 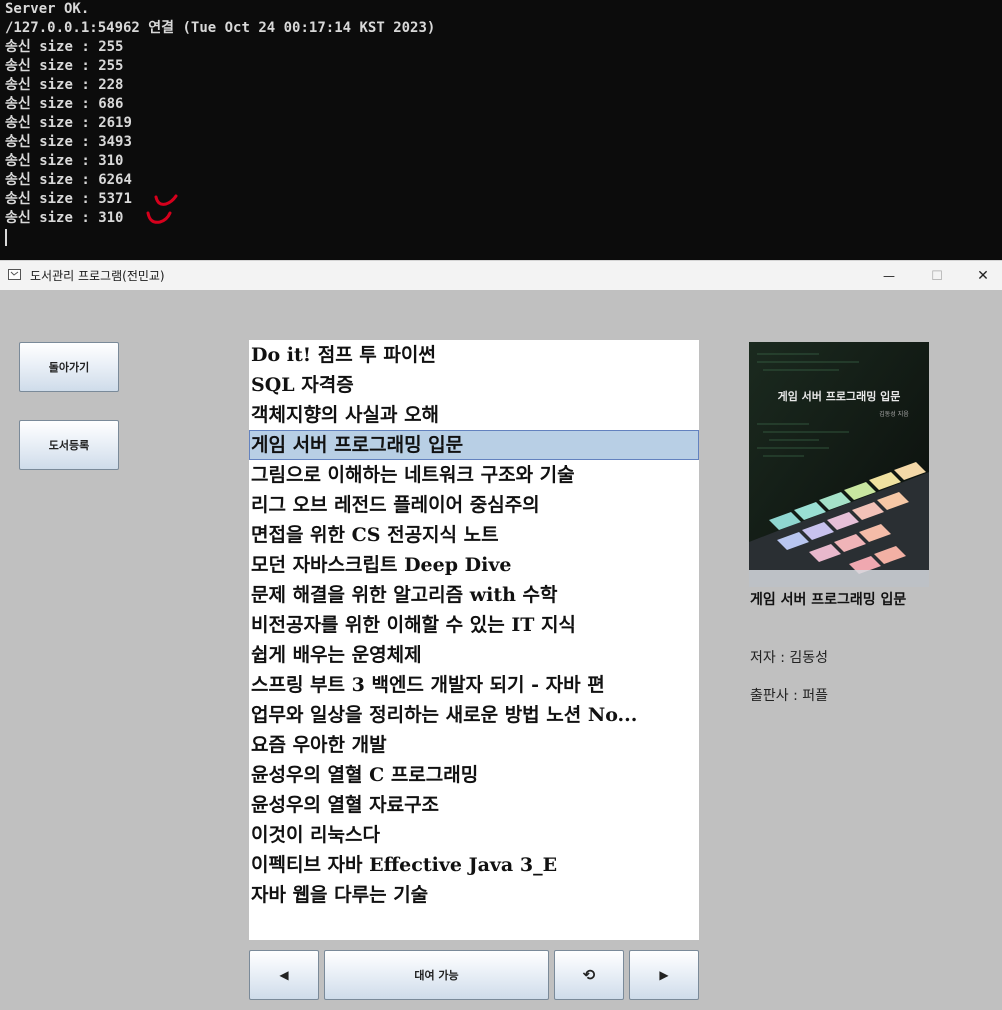 What do you see at coordinates (839, 464) in the screenshot?
I see `book-cover-image: 게임 서버 프로그래밍 입문 김동성 지음` at bounding box center [839, 464].